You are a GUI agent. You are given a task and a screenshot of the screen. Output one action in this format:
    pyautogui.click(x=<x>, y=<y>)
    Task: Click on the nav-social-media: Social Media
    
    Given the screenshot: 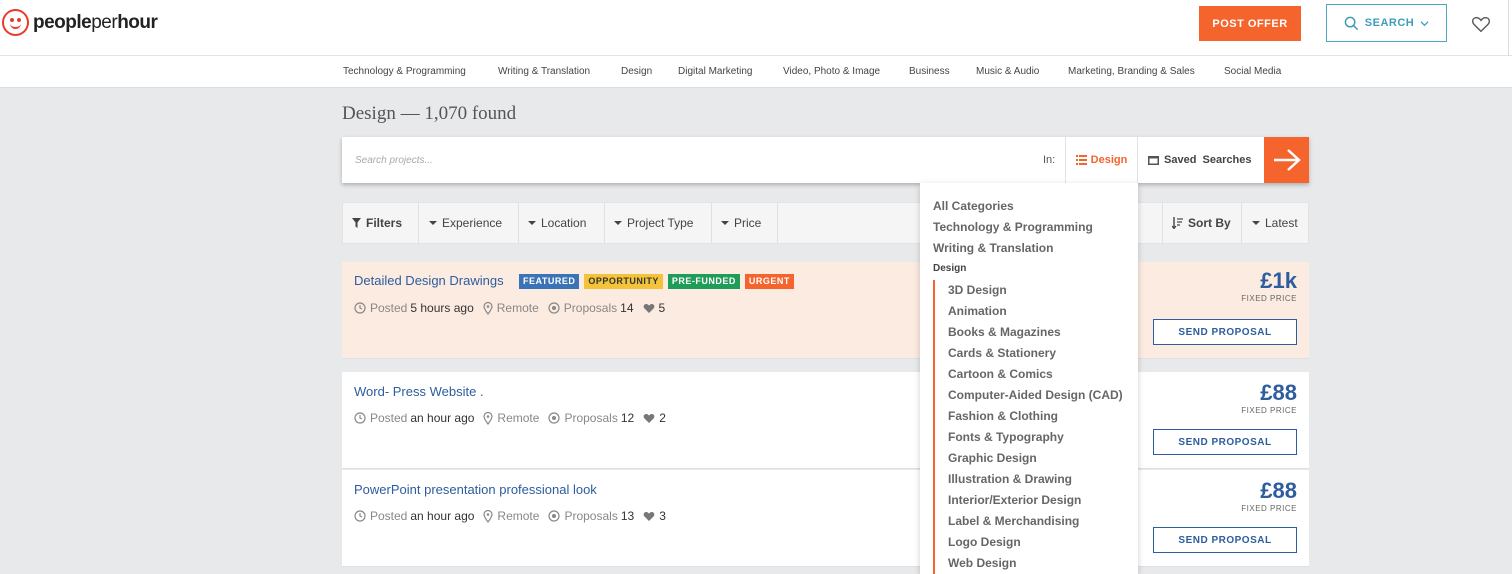 What is the action you would take?
    pyautogui.click(x=1252, y=71)
    